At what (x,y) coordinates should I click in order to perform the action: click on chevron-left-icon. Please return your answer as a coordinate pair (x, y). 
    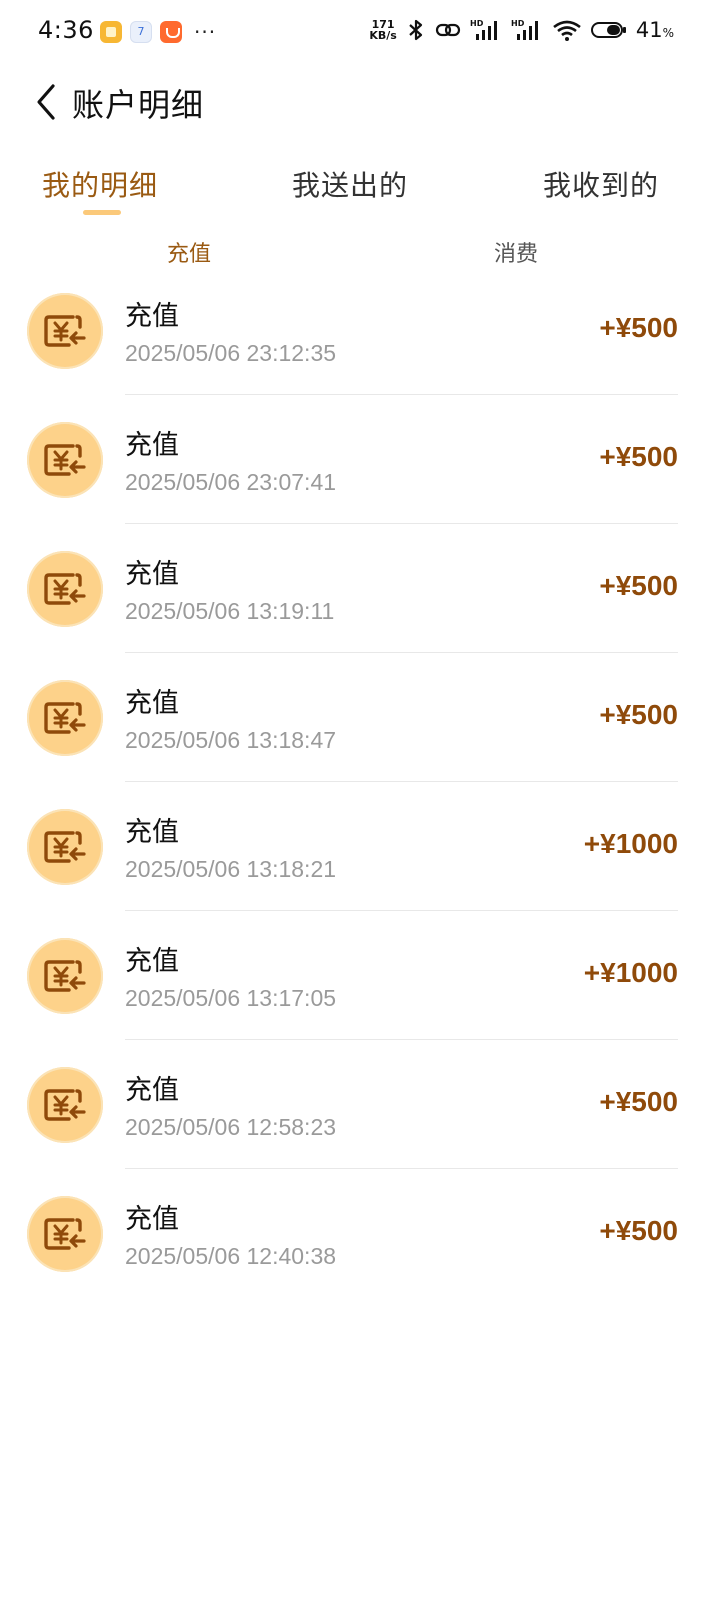
    Looking at the image, I should click on (46, 102).